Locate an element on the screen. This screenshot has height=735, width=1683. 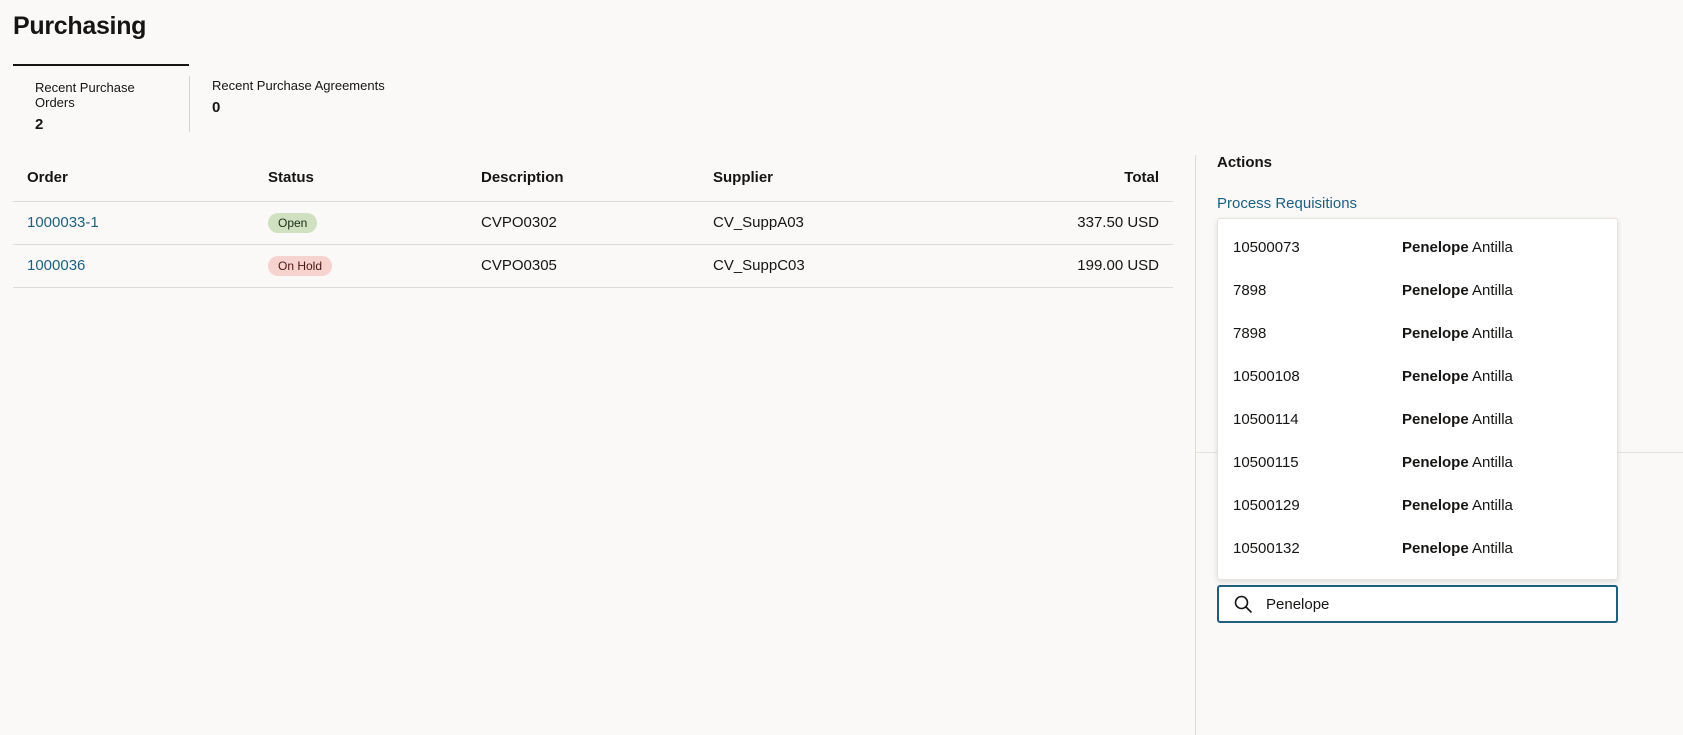
supplier-cell: CV_SuppC03 is located at coordinates (815, 266).